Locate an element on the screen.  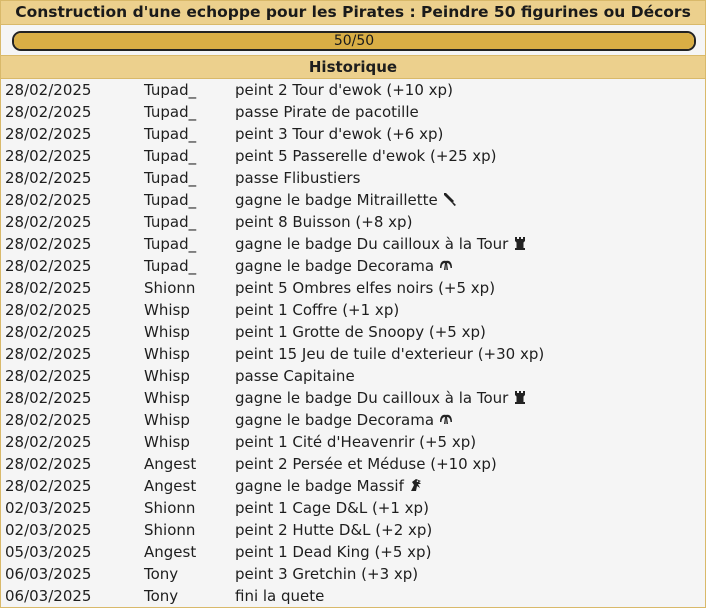
row-text: gagne le badge Mitraillette is located at coordinates (346, 200).